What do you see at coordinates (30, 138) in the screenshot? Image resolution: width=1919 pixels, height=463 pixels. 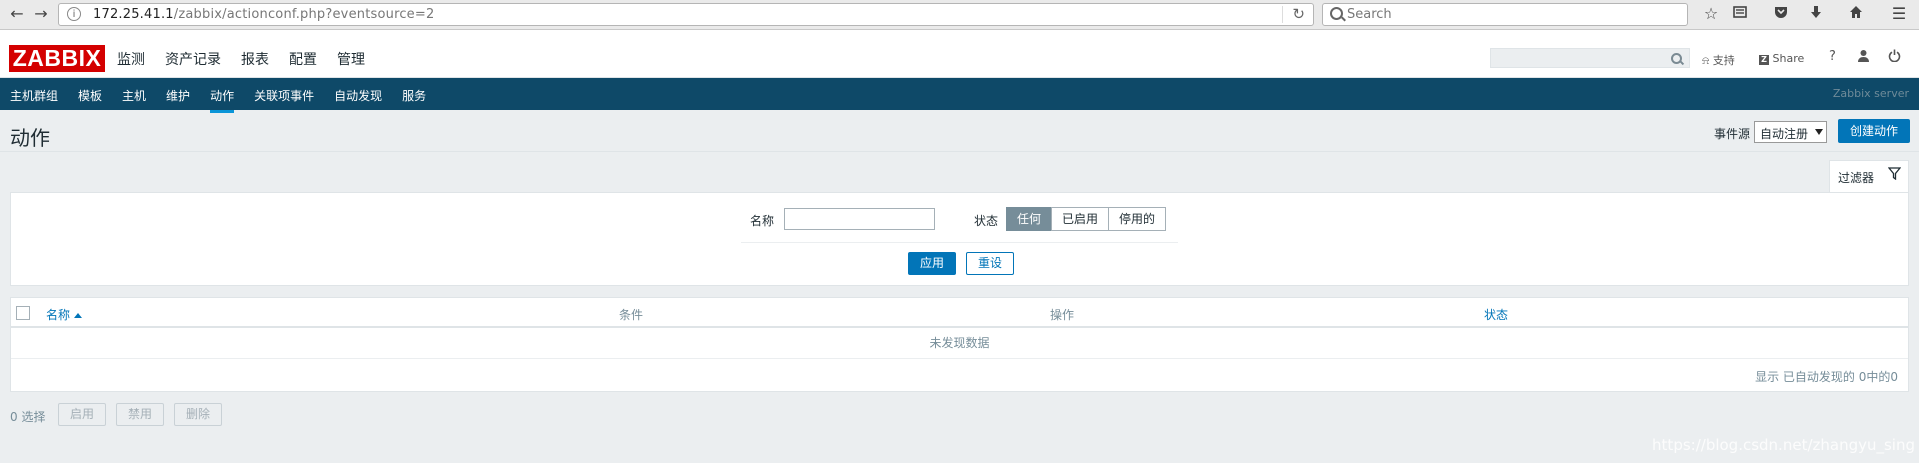 I see `page-title: 动作` at bounding box center [30, 138].